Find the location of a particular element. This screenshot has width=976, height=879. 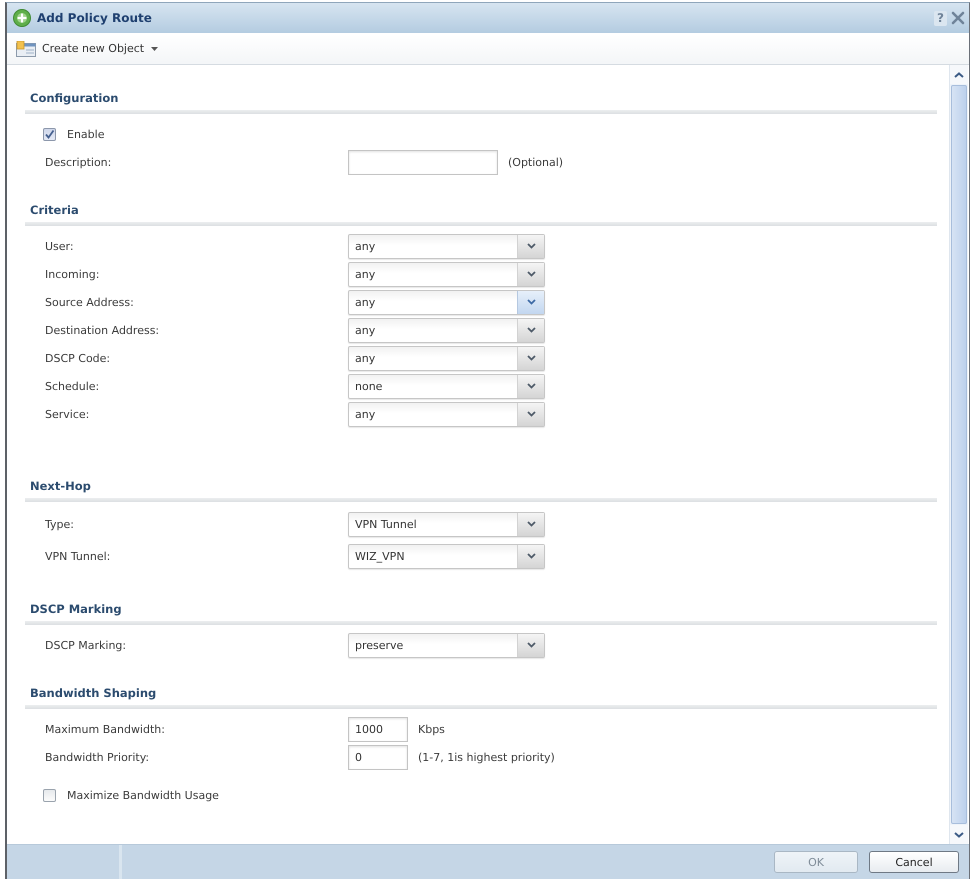

field-label: Description: is located at coordinates (78, 162).